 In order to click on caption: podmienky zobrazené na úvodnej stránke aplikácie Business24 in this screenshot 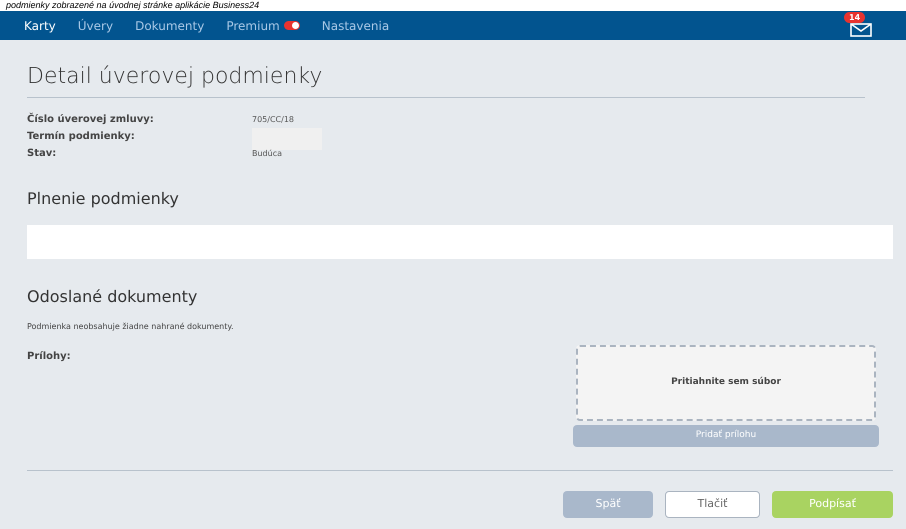, I will do `click(453, 5)`.